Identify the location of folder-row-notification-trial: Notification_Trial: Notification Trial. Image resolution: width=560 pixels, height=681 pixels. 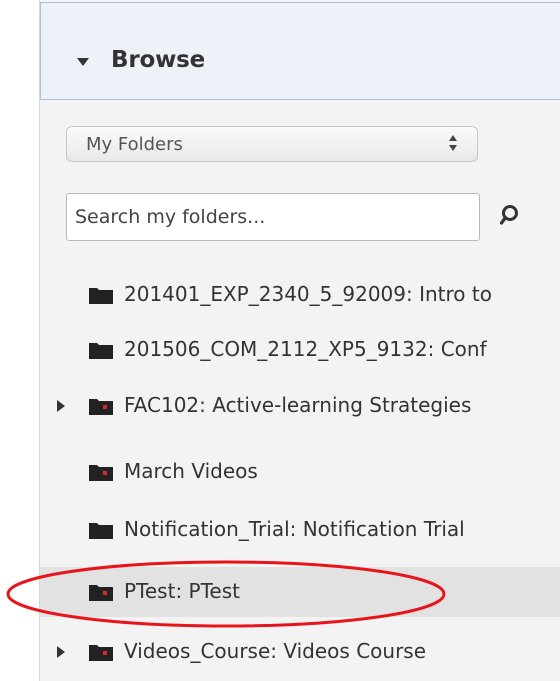
(300, 530).